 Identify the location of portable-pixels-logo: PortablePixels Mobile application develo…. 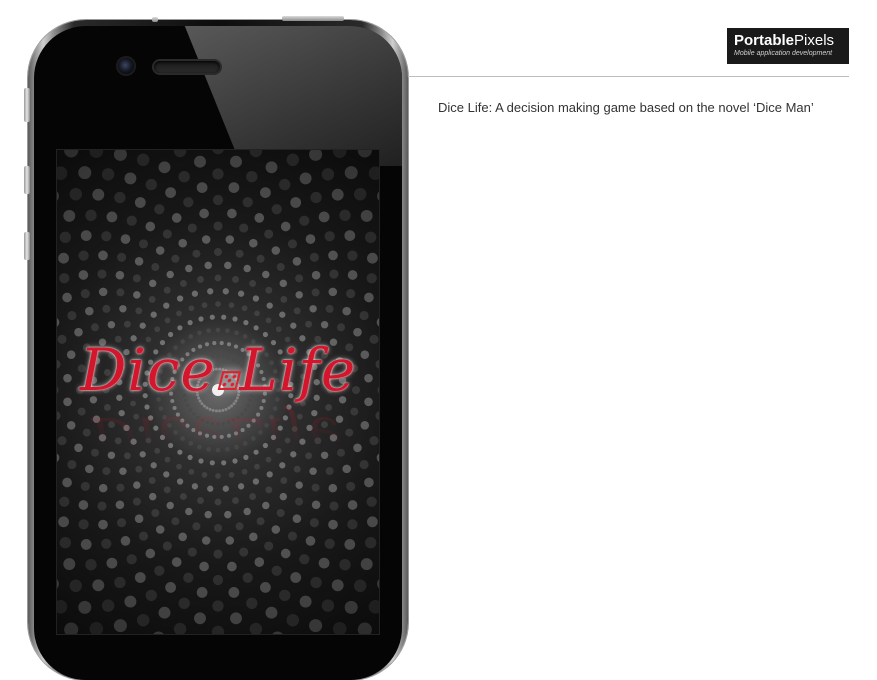
(788, 46).